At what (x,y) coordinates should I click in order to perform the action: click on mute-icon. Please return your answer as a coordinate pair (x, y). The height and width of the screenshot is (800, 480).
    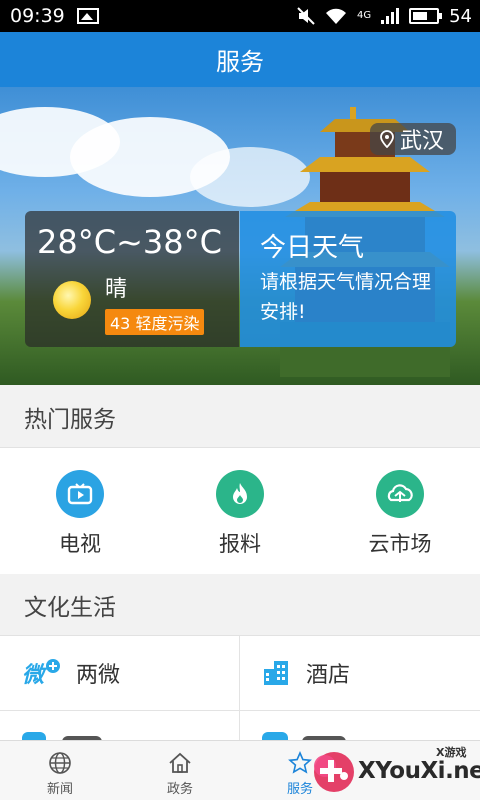
    Looking at the image, I should click on (306, 16).